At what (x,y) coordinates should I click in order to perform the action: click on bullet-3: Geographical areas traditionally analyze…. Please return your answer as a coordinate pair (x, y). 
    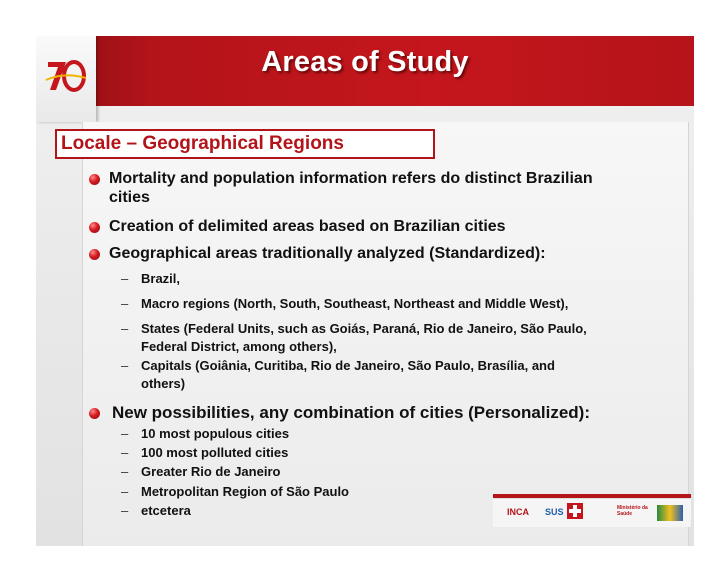
    Looking at the image, I should click on (389, 253).